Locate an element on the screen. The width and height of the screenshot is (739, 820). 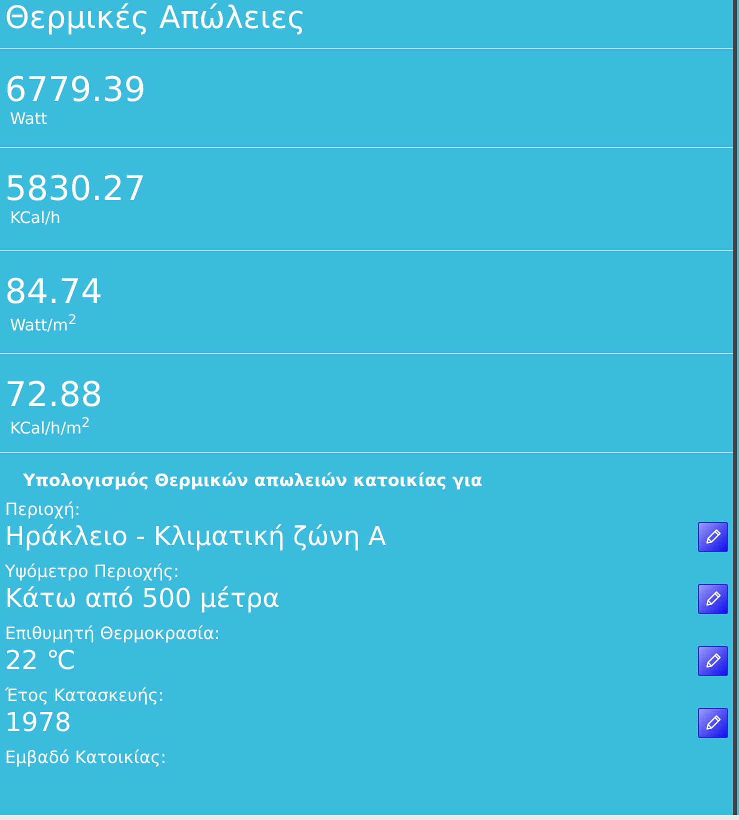
field-label: Έτος Κατασκευής: is located at coordinates (84, 696).